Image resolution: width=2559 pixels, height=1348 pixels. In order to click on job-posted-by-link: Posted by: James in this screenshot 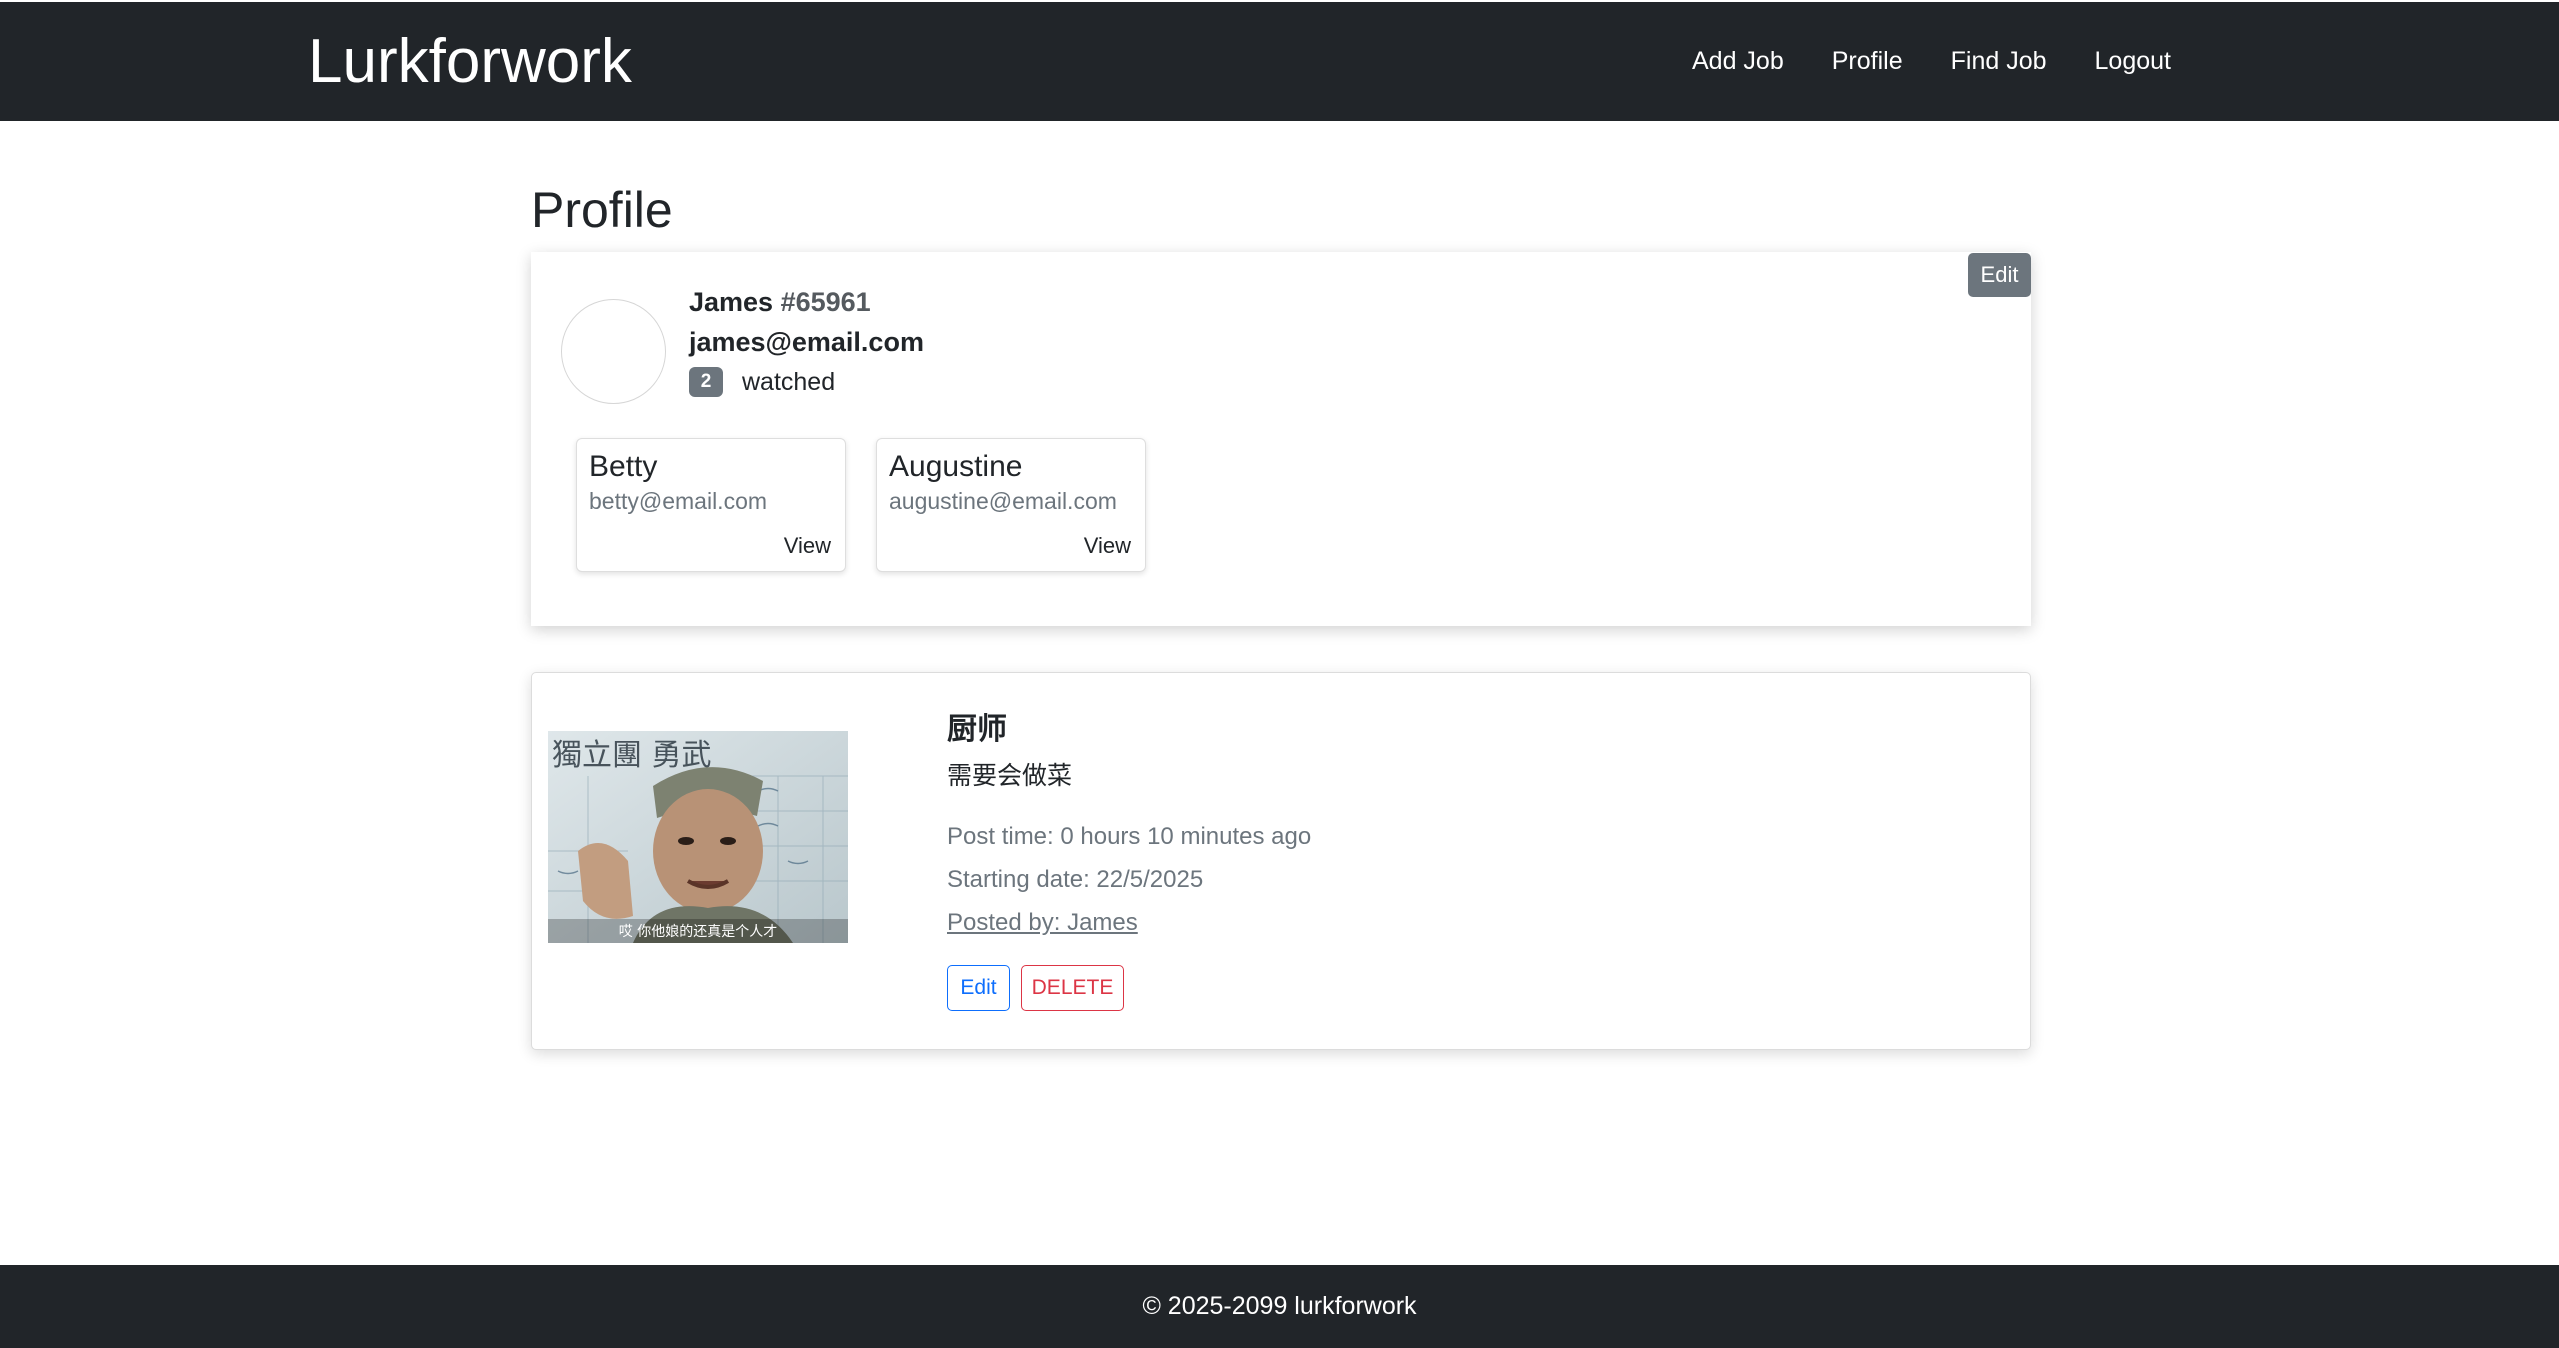, I will do `click(1042, 923)`.